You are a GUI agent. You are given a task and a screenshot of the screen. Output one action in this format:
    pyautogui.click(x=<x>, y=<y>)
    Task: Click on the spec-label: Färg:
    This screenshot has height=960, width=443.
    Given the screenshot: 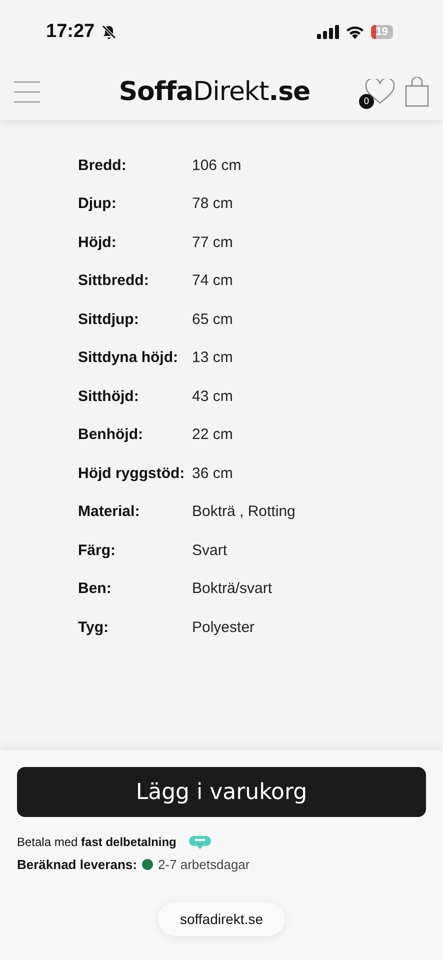 What is the action you would take?
    pyautogui.click(x=97, y=550)
    